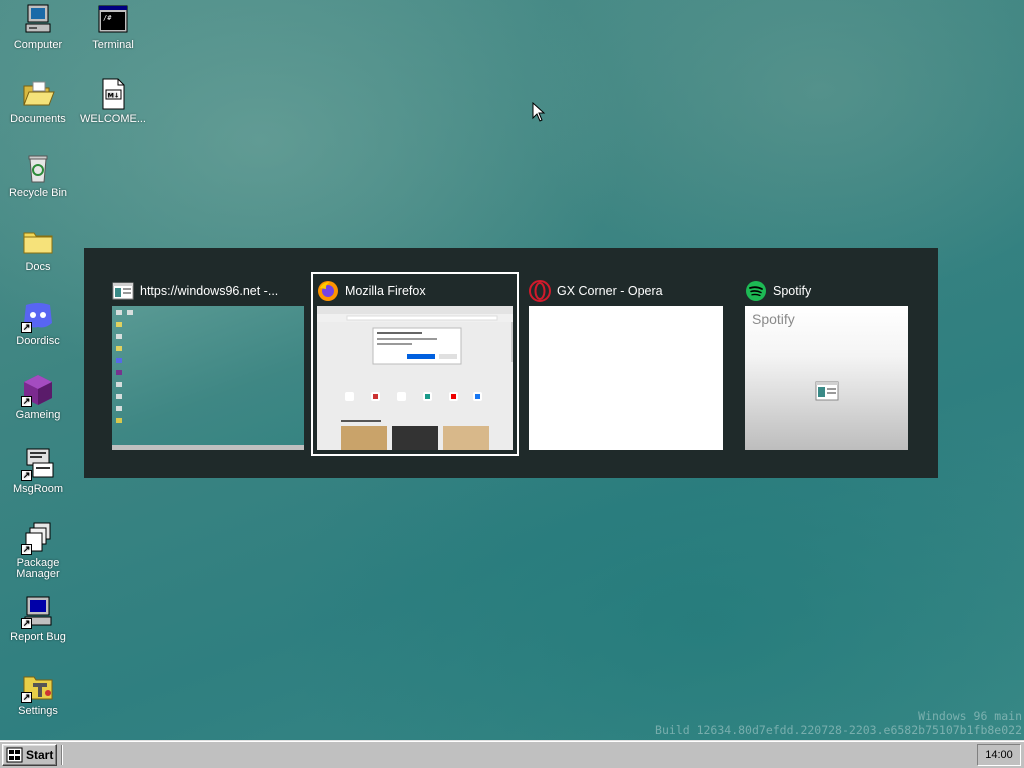 The width and height of the screenshot is (1024, 768). I want to click on task-preview-desktop, so click(208, 378).